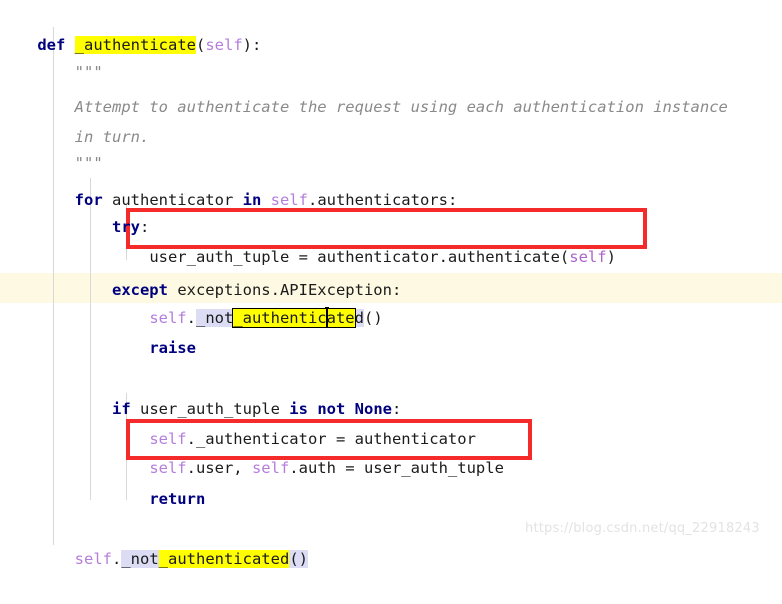  What do you see at coordinates (391, 421) in the screenshot?
I see `code-line-15: self._authenticator = authenticator` at bounding box center [391, 421].